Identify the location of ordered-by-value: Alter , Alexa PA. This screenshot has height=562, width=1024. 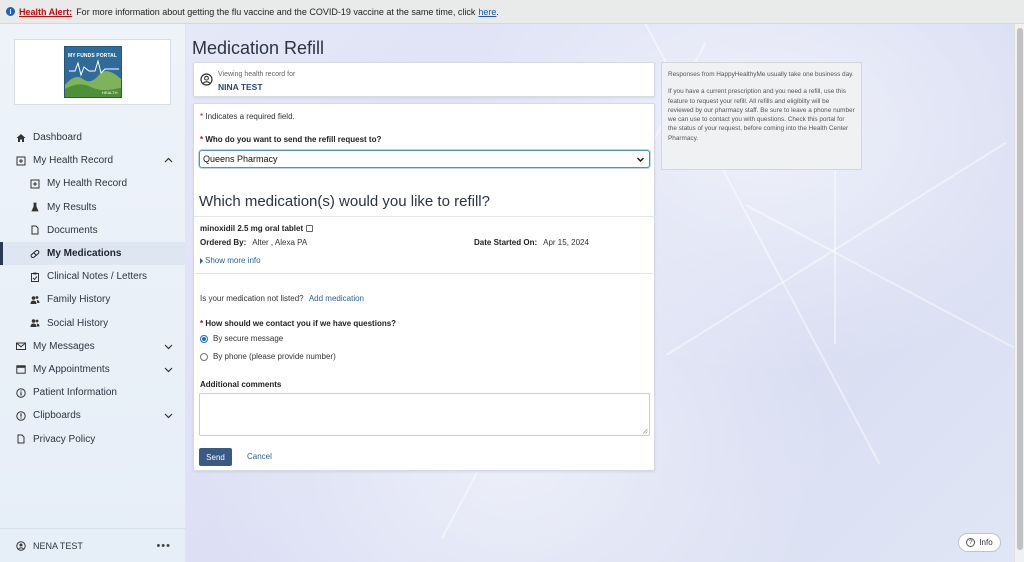
(280, 242).